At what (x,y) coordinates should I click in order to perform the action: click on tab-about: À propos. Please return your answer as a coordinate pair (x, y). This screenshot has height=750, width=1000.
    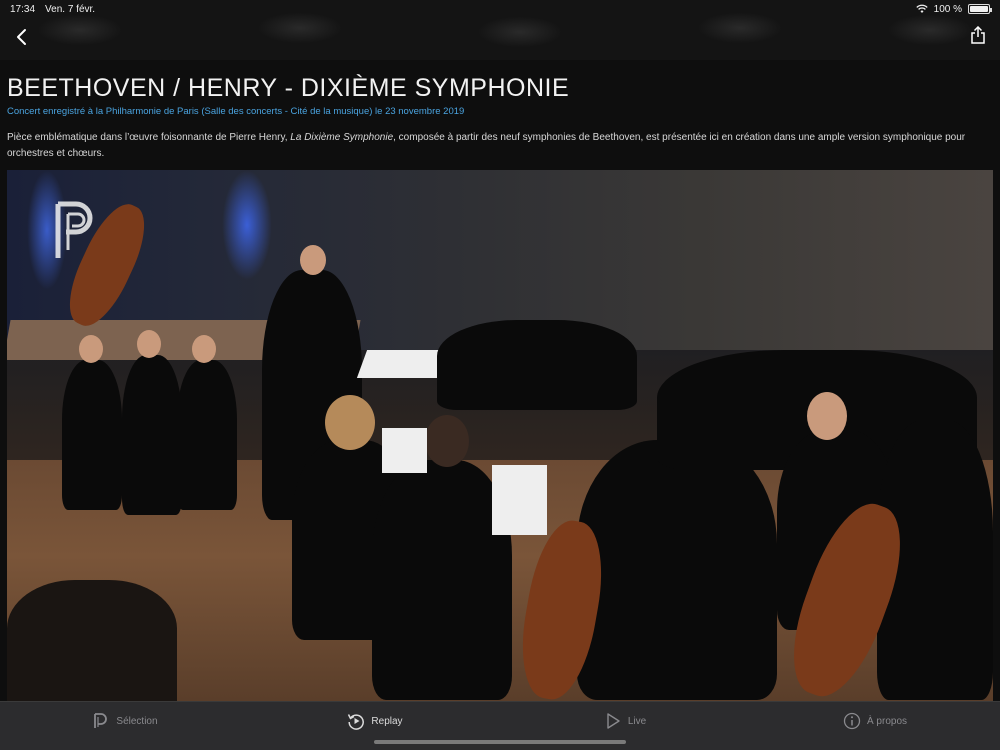
    Looking at the image, I should click on (875, 721).